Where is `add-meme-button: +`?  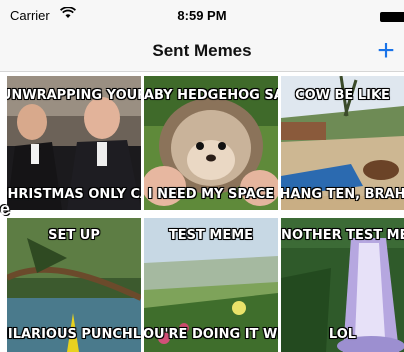
add-meme-button: + is located at coordinates (386, 51).